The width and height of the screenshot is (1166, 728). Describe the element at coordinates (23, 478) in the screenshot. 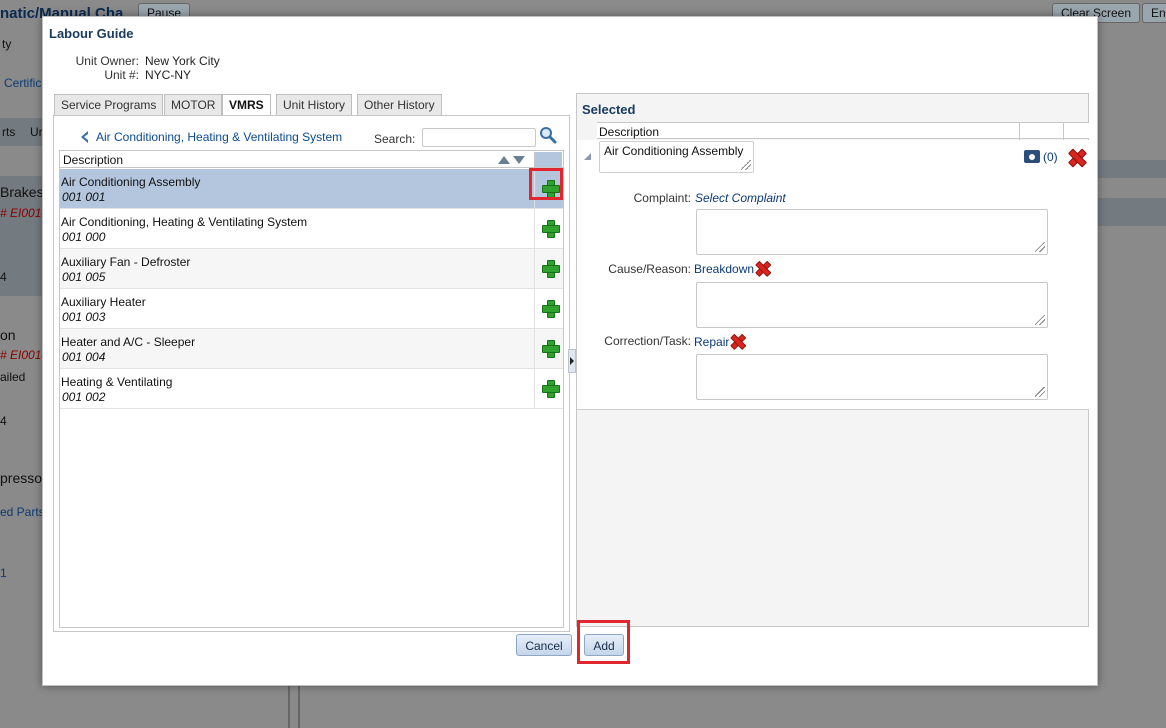

I see `bg-fragment: pressor` at that location.